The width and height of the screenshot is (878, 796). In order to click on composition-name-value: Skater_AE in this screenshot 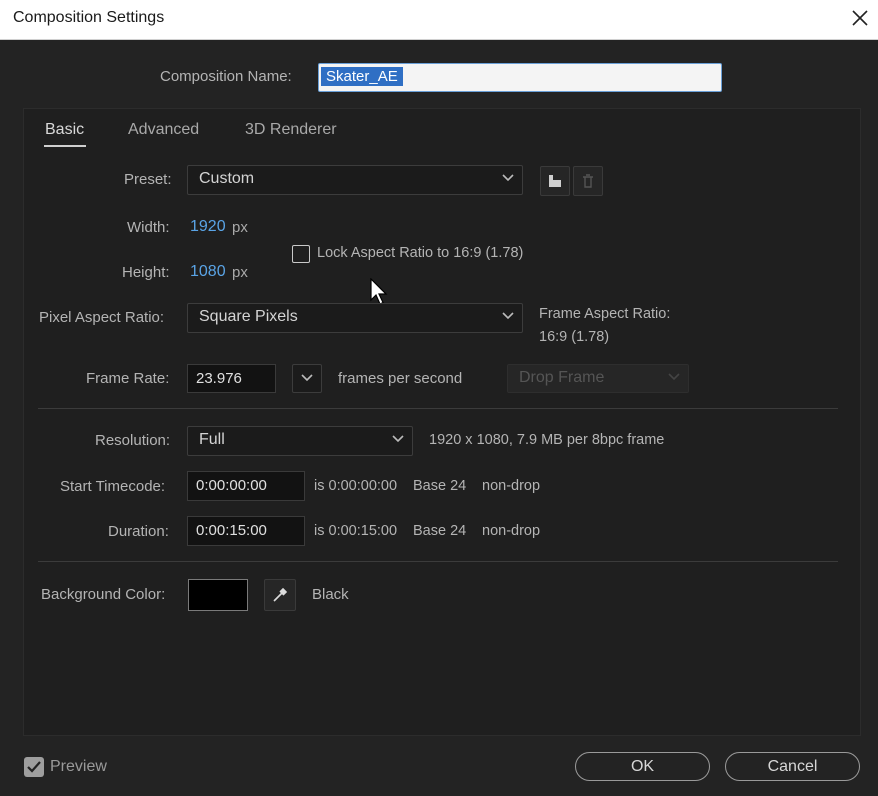, I will do `click(362, 76)`.